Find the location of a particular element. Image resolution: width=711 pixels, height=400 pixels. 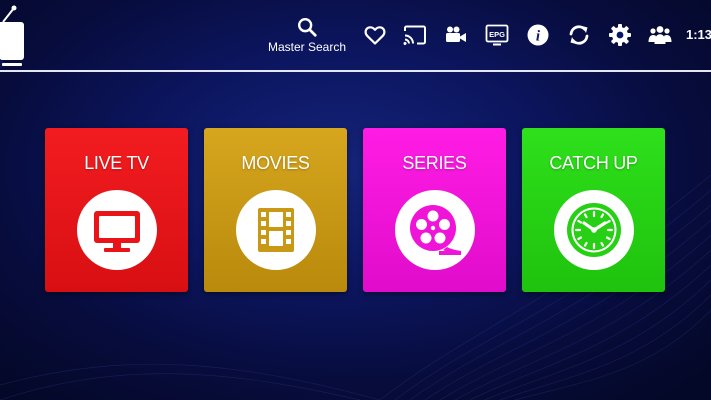

gear-icon is located at coordinates (620, 35).